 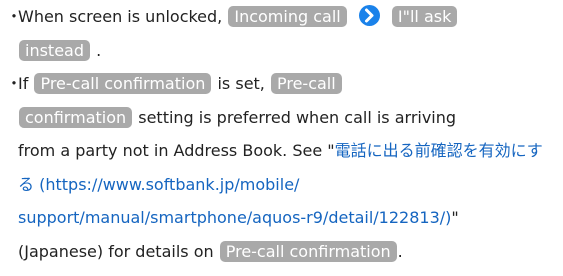 I want to click on ask-instead-key: I"ll ask, so click(x=424, y=16).